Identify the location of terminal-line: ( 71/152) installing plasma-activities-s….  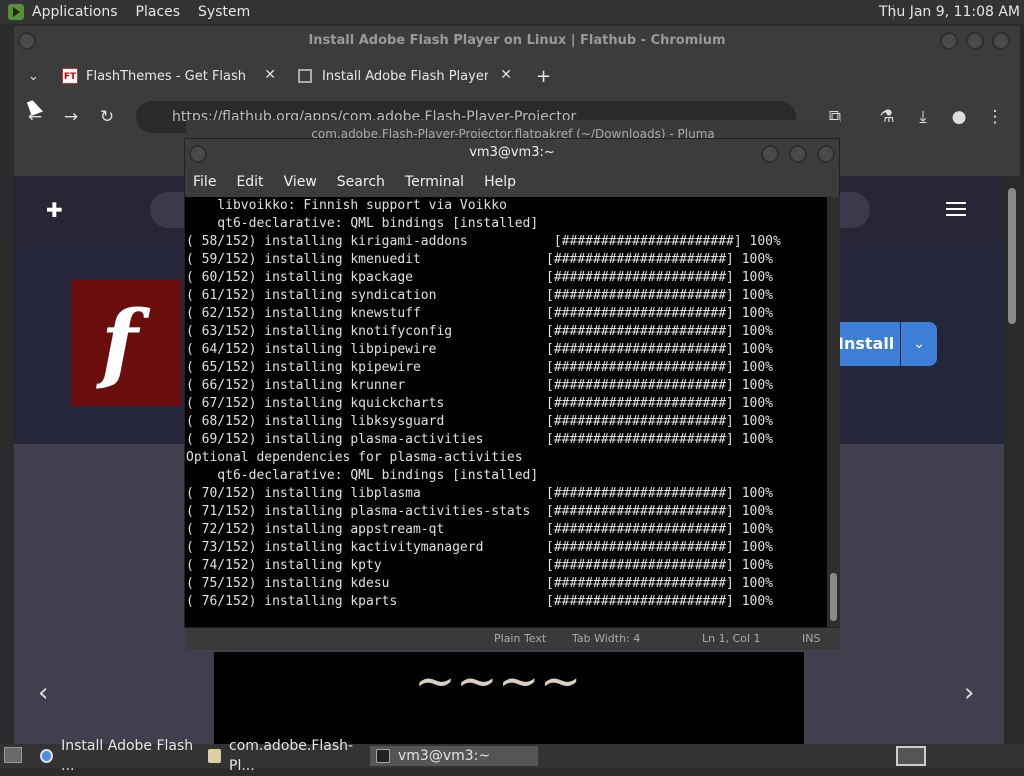
(479, 511).